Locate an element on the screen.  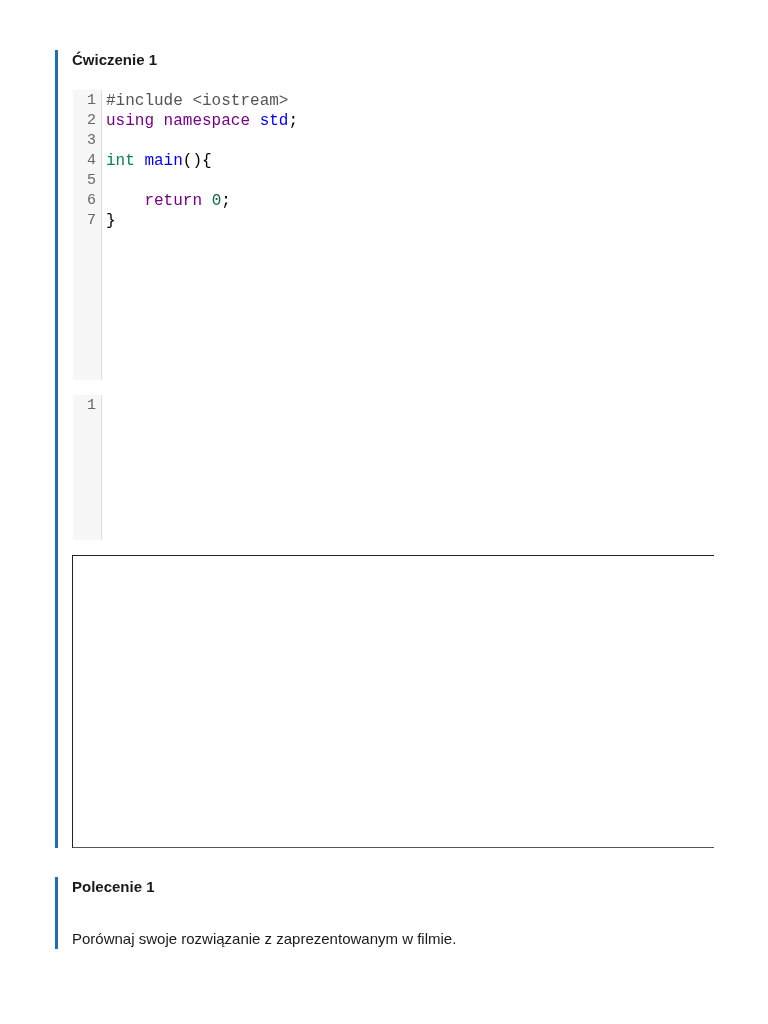
task-text: Porównaj swoje rozwiązanie z zaprezentowanym w filmie. is located at coordinates (265, 939).